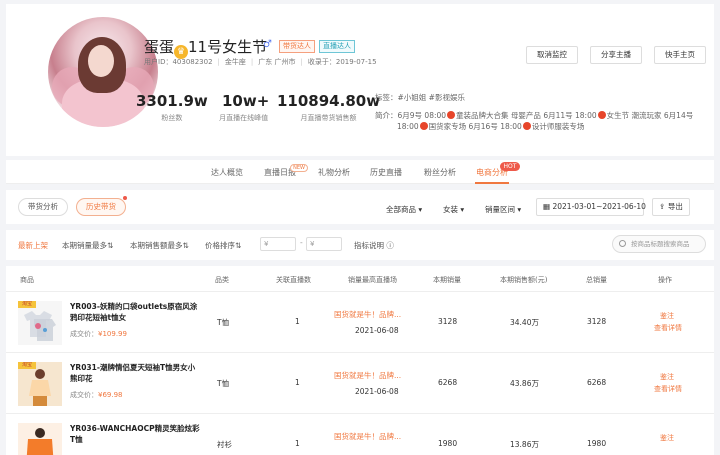 This screenshot has width=720, height=455. I want to click on dropdown-label: 女装, so click(450, 209).